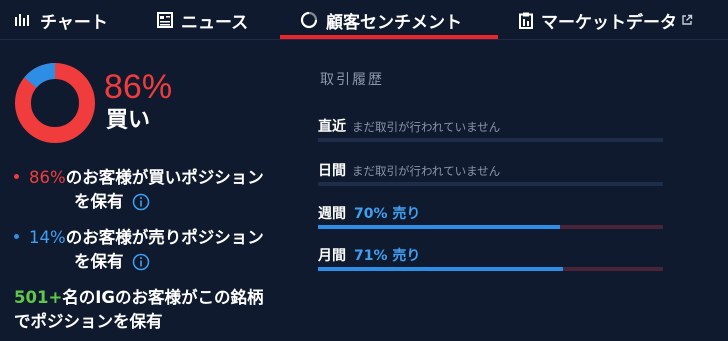 This screenshot has height=341, width=728. I want to click on sell-stat-text: のお客様が売りポジション, so click(164, 237).